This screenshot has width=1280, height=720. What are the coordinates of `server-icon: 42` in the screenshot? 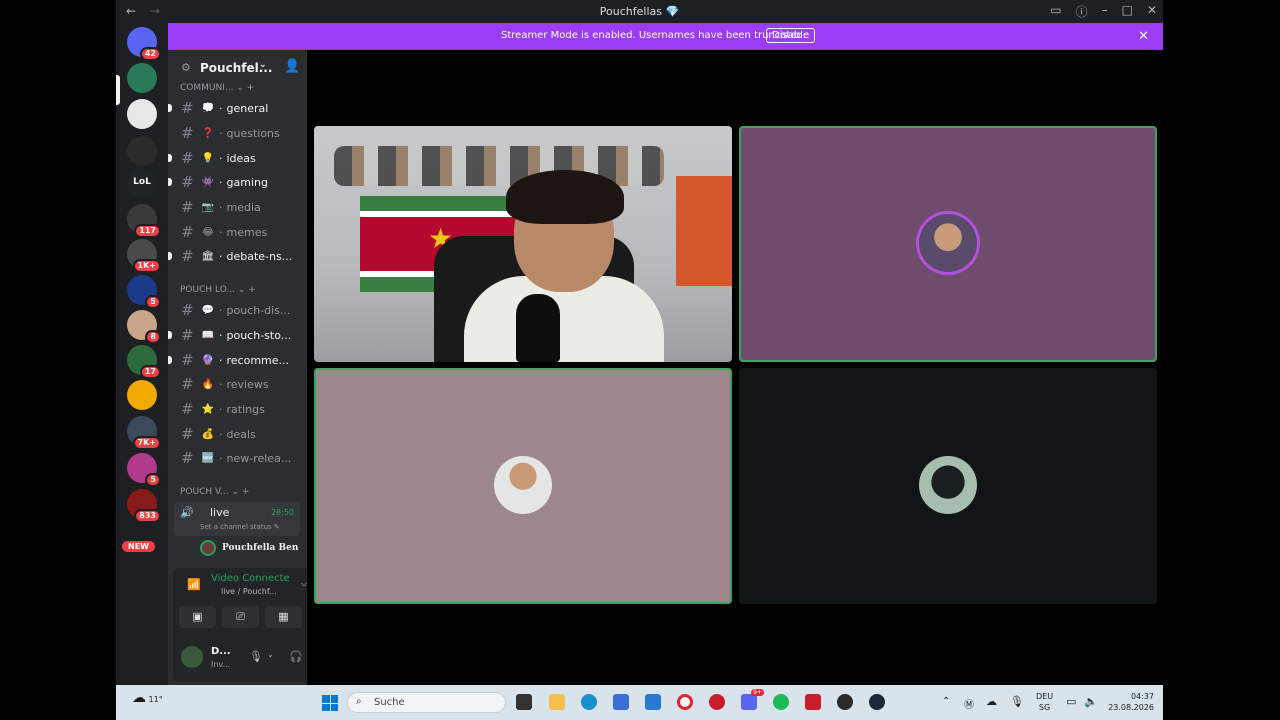 It's located at (144, 44).